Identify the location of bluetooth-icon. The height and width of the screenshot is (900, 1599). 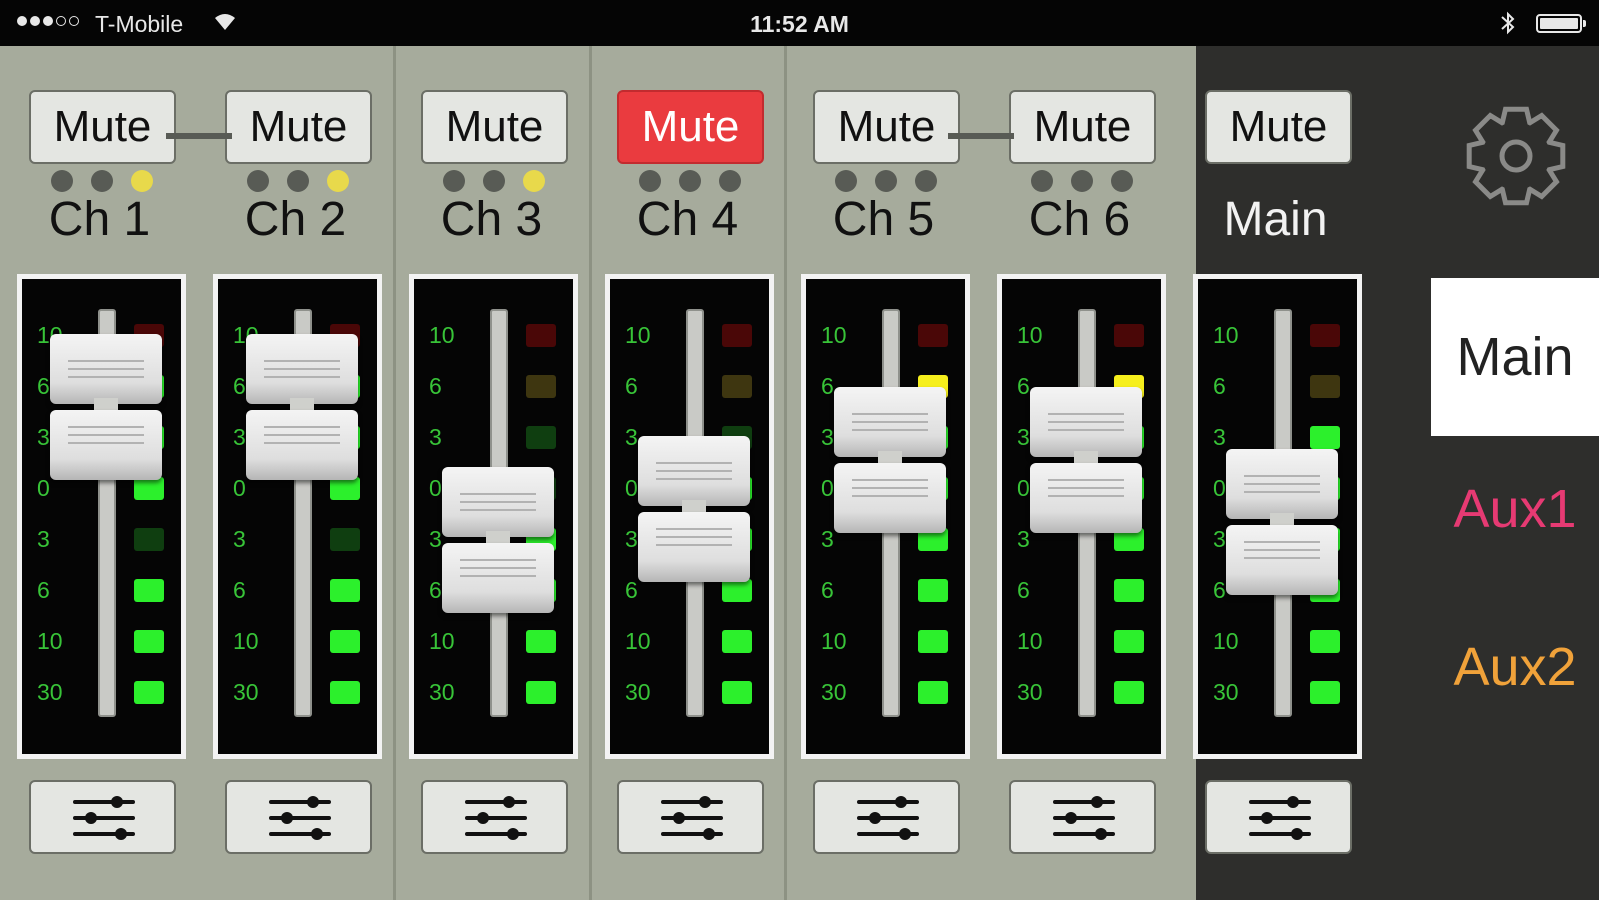
(1508, 23).